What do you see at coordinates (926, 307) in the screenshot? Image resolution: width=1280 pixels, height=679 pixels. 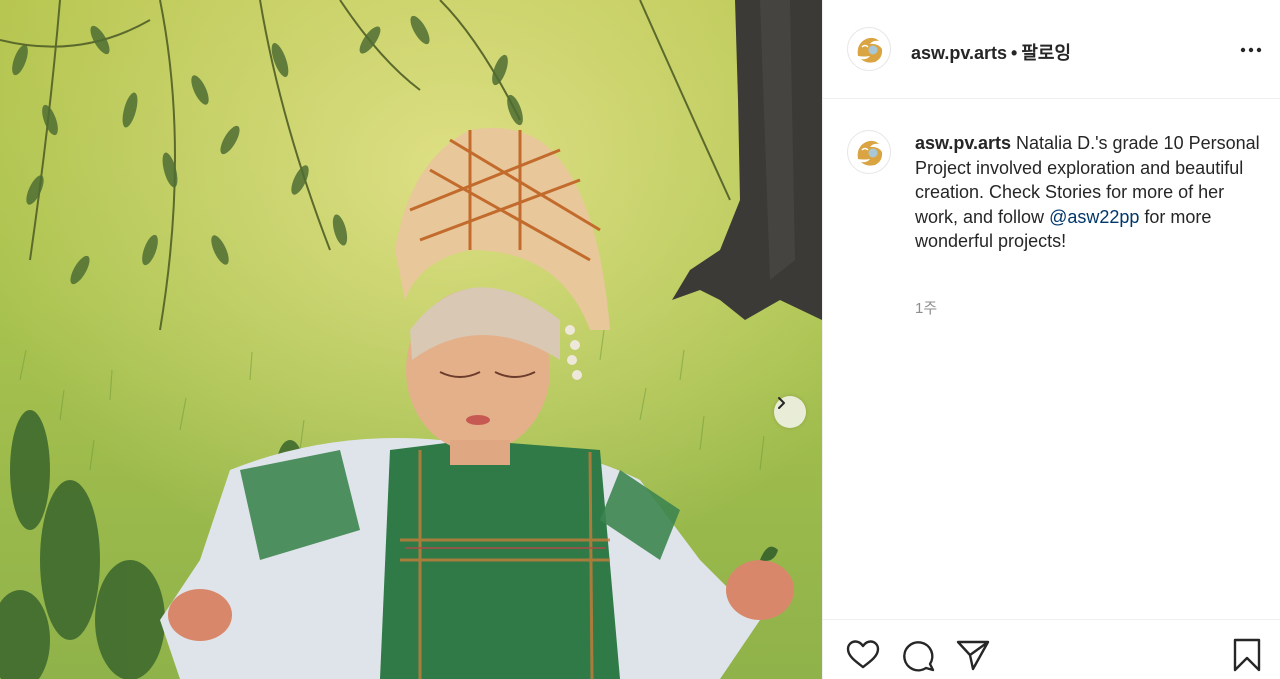 I see `post-timestamp: 1주` at bounding box center [926, 307].